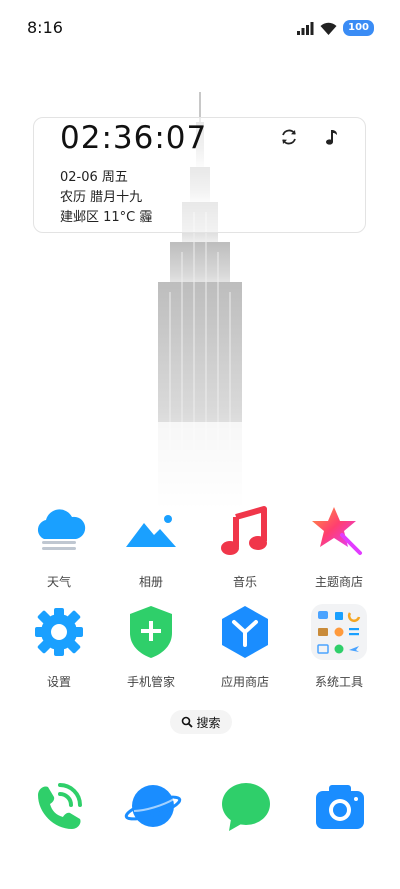 The width and height of the screenshot is (400, 889). What do you see at coordinates (289, 137) in the screenshot?
I see `refresh-icon` at bounding box center [289, 137].